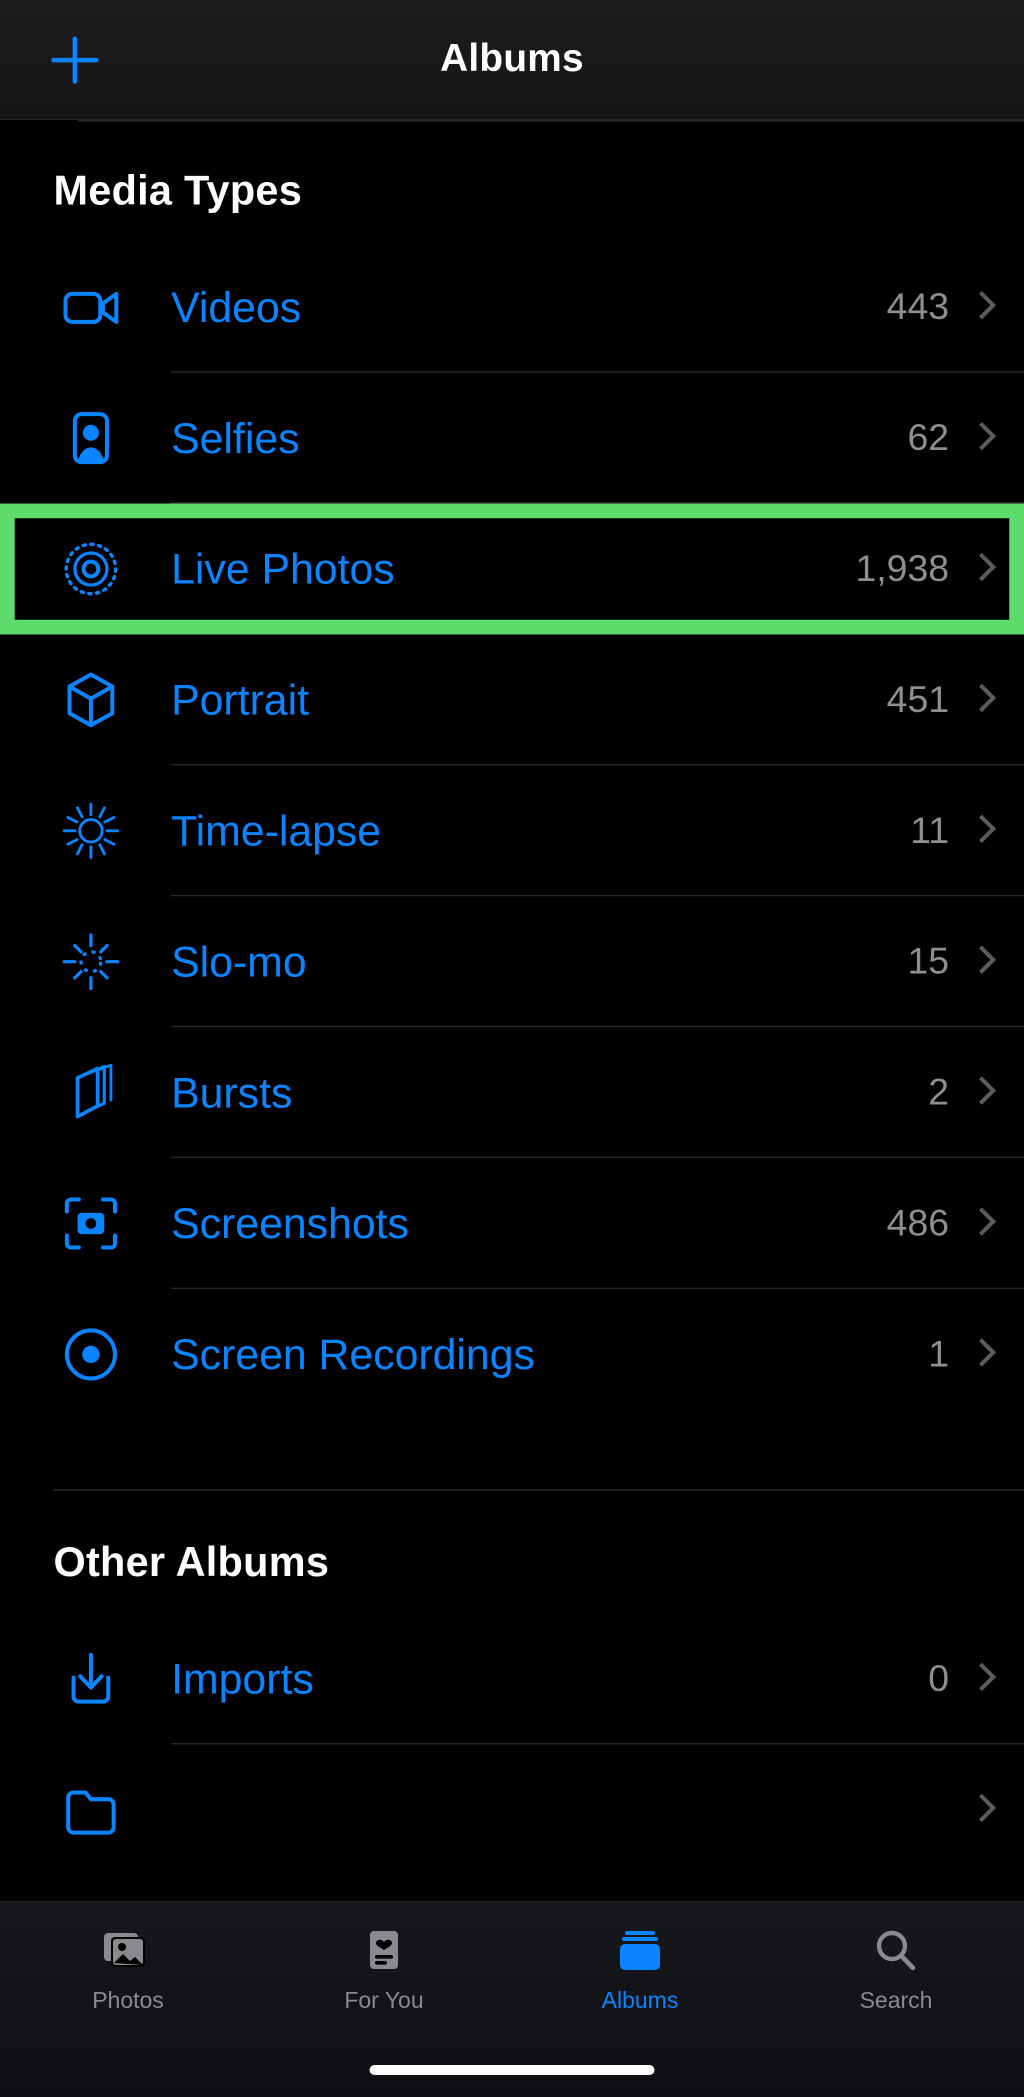  Describe the element at coordinates (236, 306) in the screenshot. I see `row-label: Videos` at that location.